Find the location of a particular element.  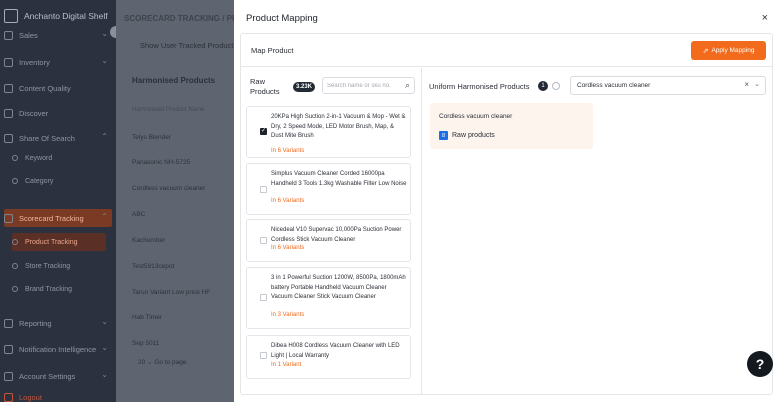

sidebar-item-logout: Logout is located at coordinates (58, 395).